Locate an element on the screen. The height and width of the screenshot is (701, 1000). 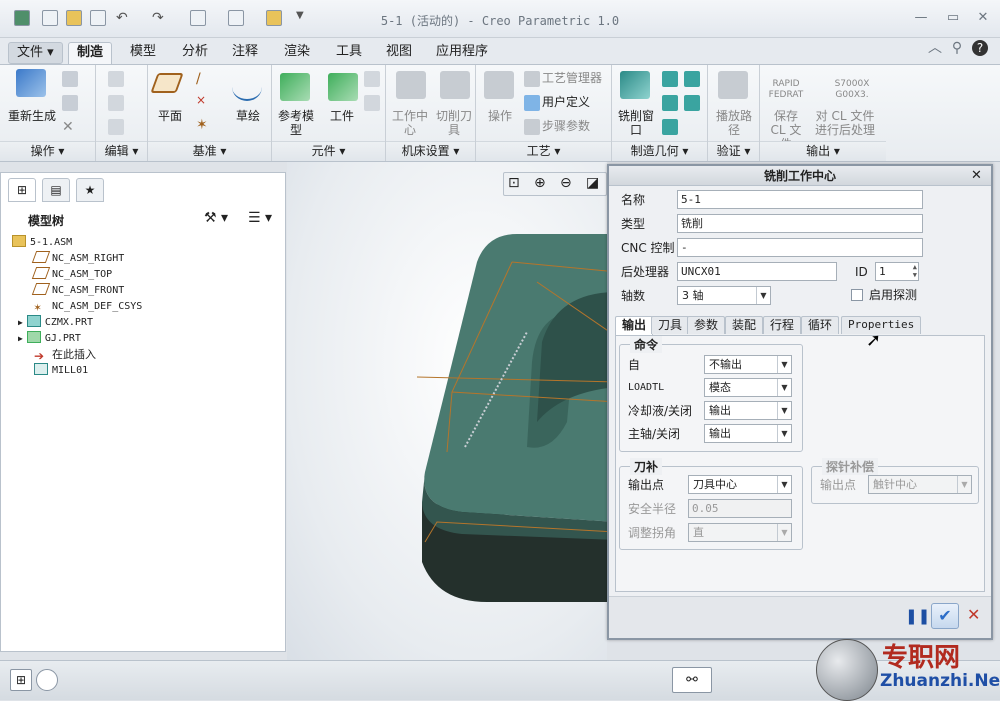
confirm-check-icon: ✔ is located at coordinates (945, 616).